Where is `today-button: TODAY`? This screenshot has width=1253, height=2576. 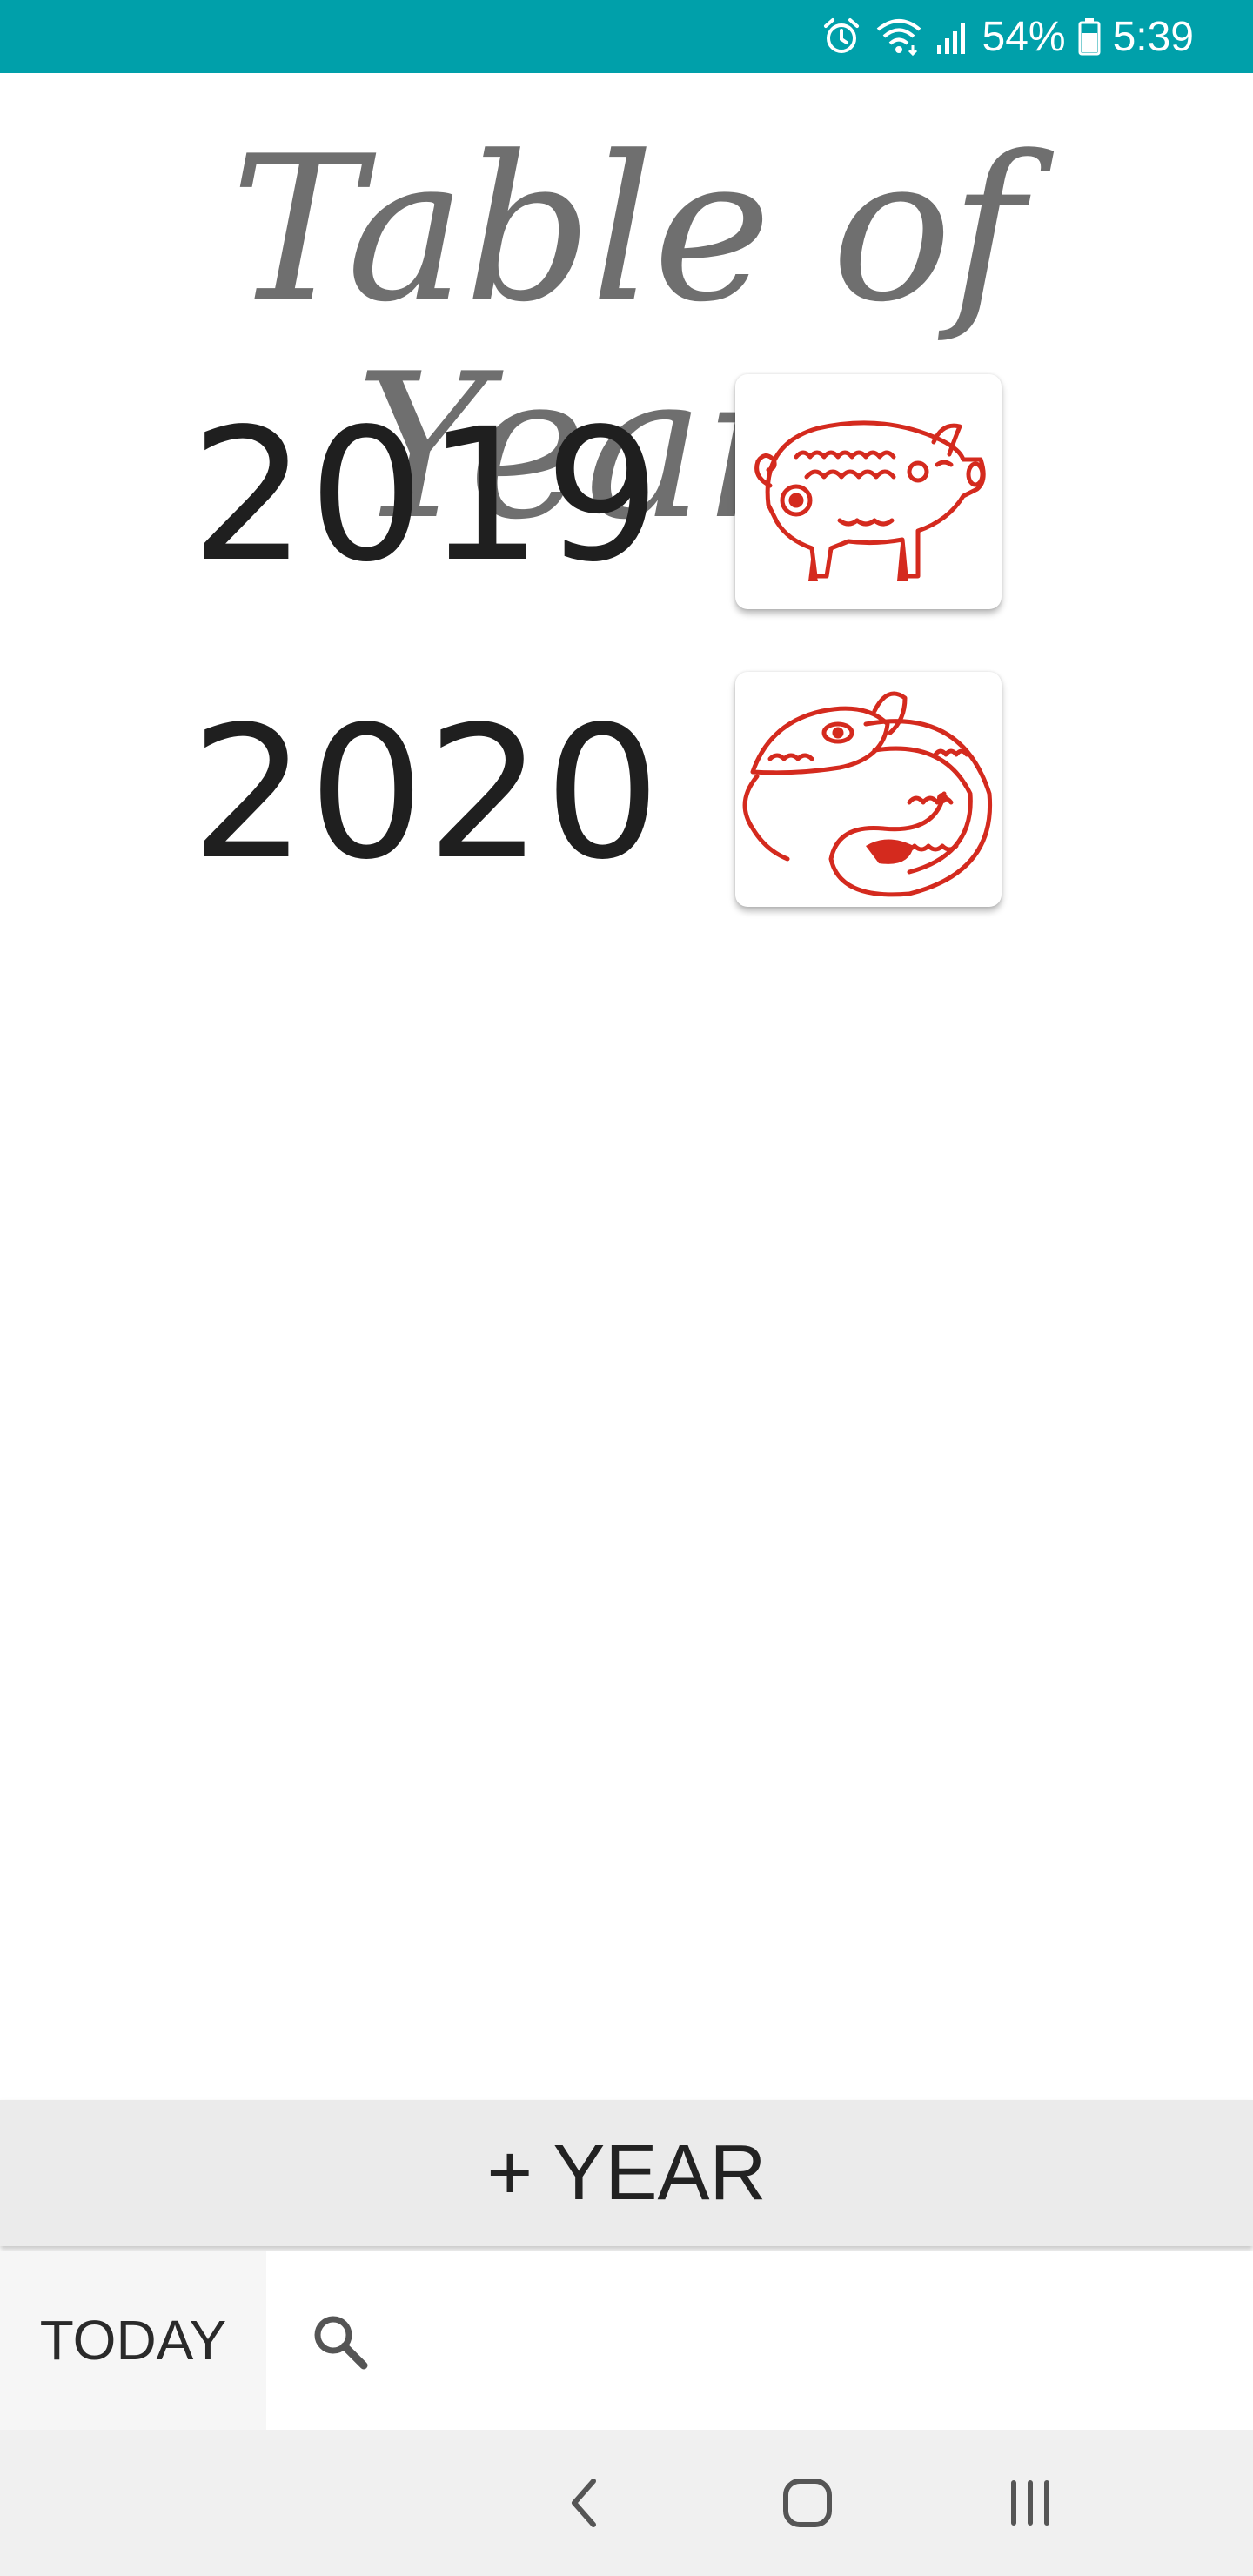 today-button: TODAY is located at coordinates (133, 2340).